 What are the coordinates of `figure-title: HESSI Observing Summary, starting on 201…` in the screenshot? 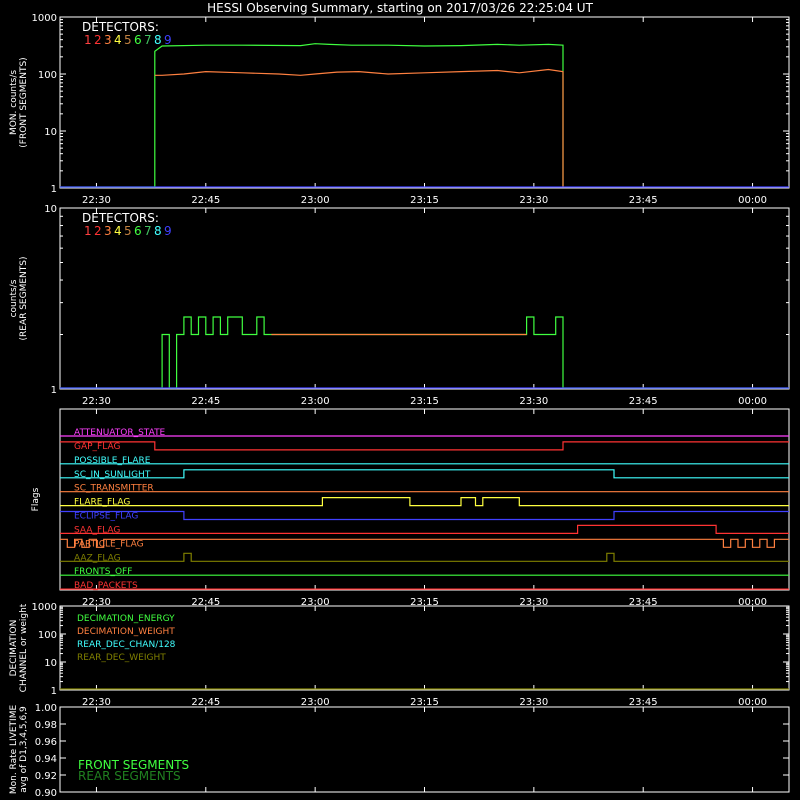 It's located at (400, 8).